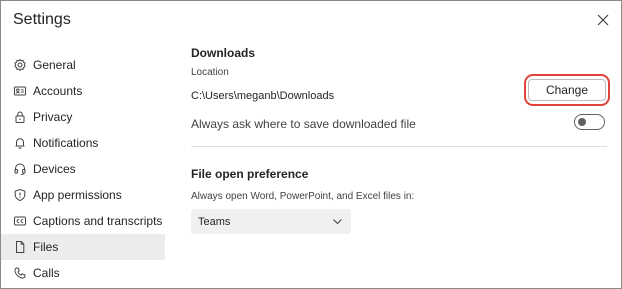 The image size is (622, 289). What do you see at coordinates (399, 146) in the screenshot?
I see `section-divider` at bounding box center [399, 146].